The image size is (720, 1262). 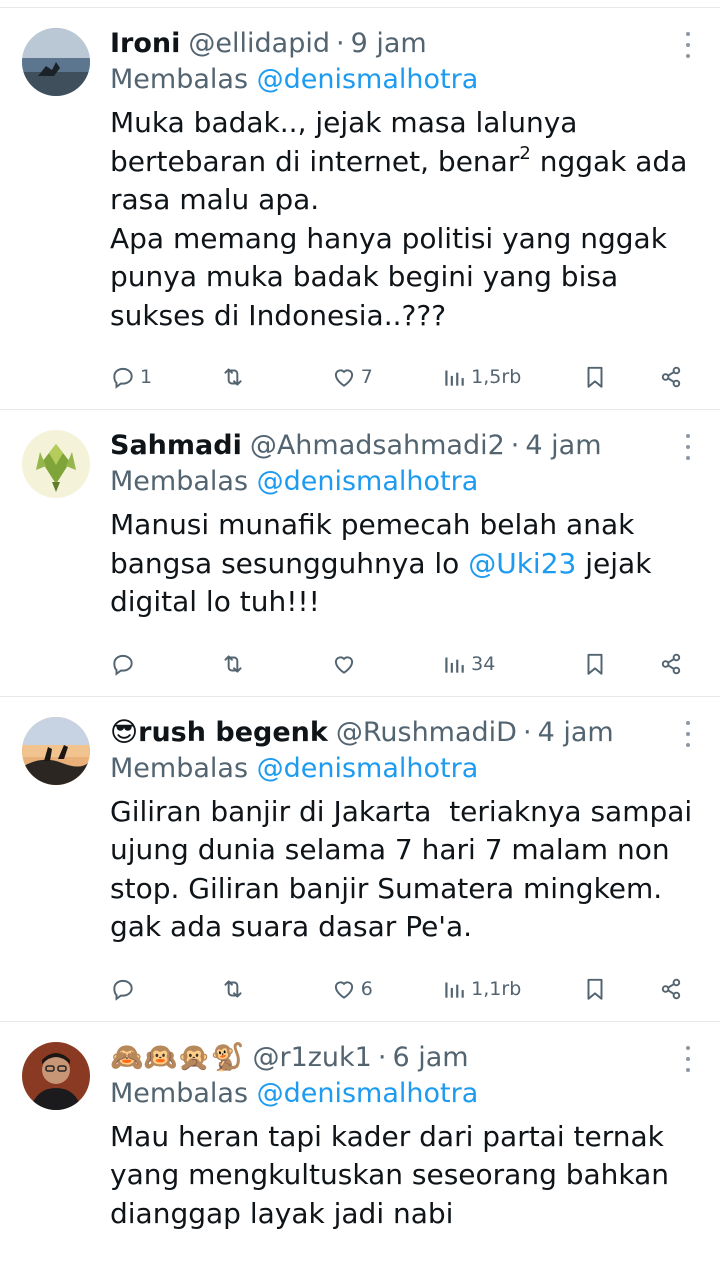 I want to click on like-button: 7, so click(x=361, y=377).